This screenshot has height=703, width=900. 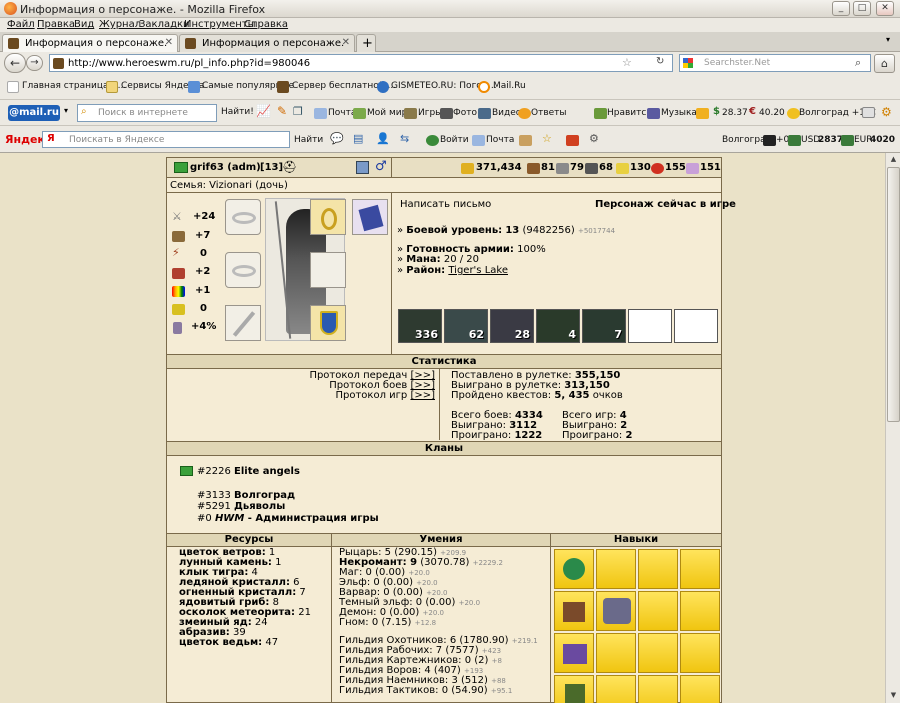 I want to click on close-button: ✕, so click(x=885, y=8).